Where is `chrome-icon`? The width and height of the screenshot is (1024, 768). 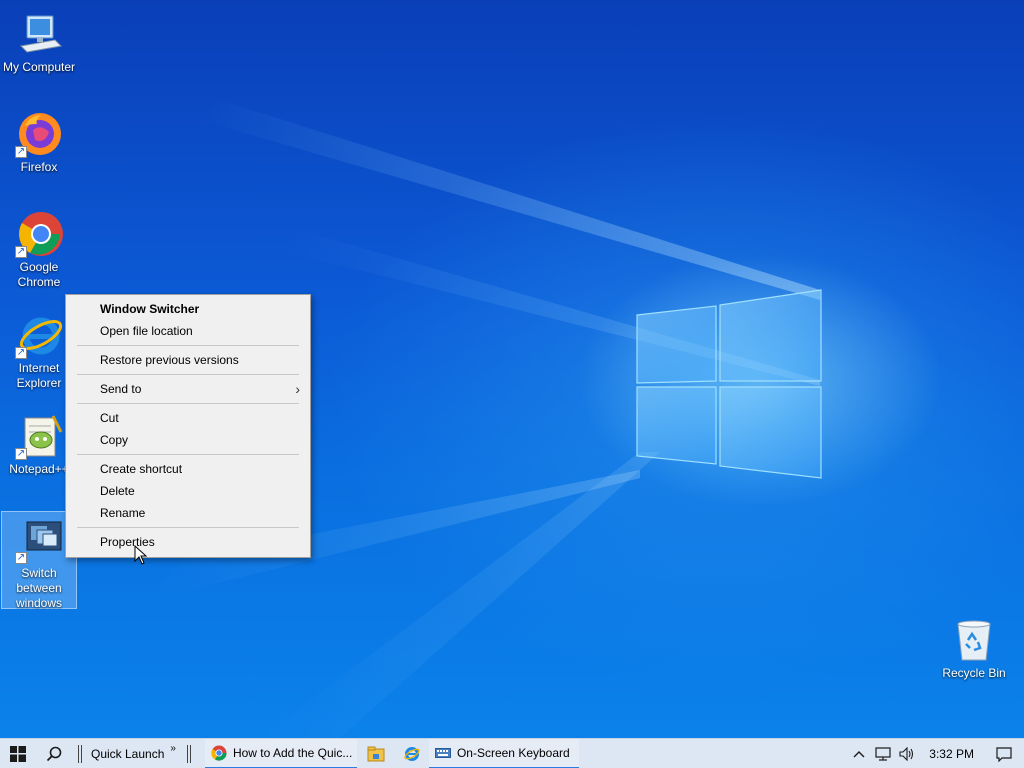
chrome-icon is located at coordinates (219, 753).